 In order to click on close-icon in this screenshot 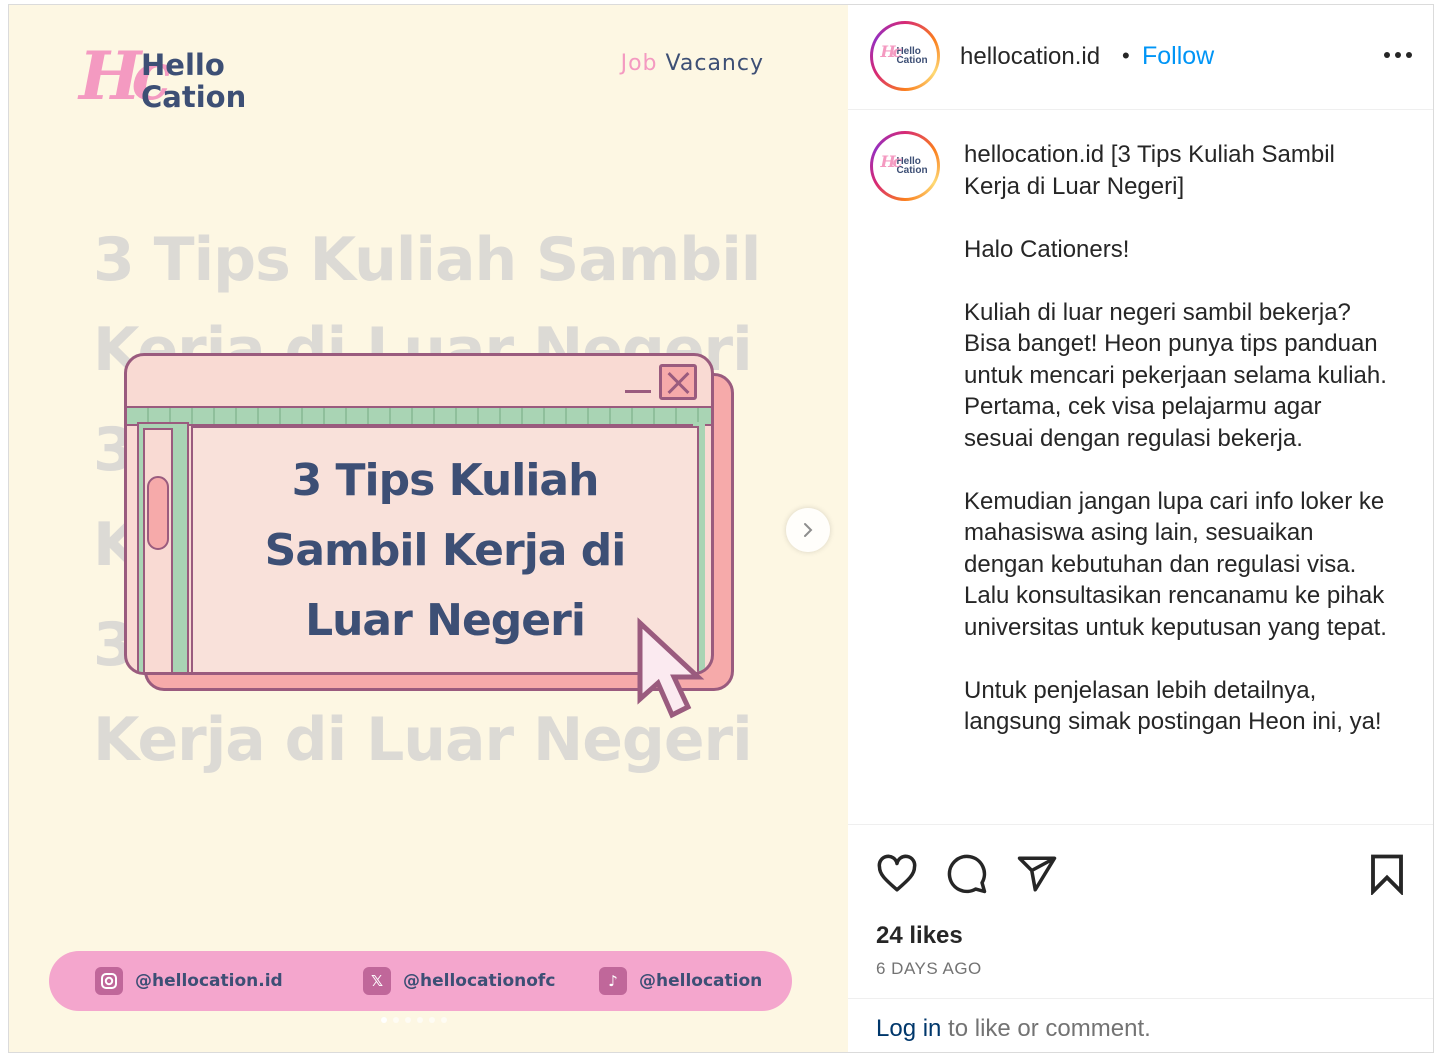, I will do `click(678, 382)`.